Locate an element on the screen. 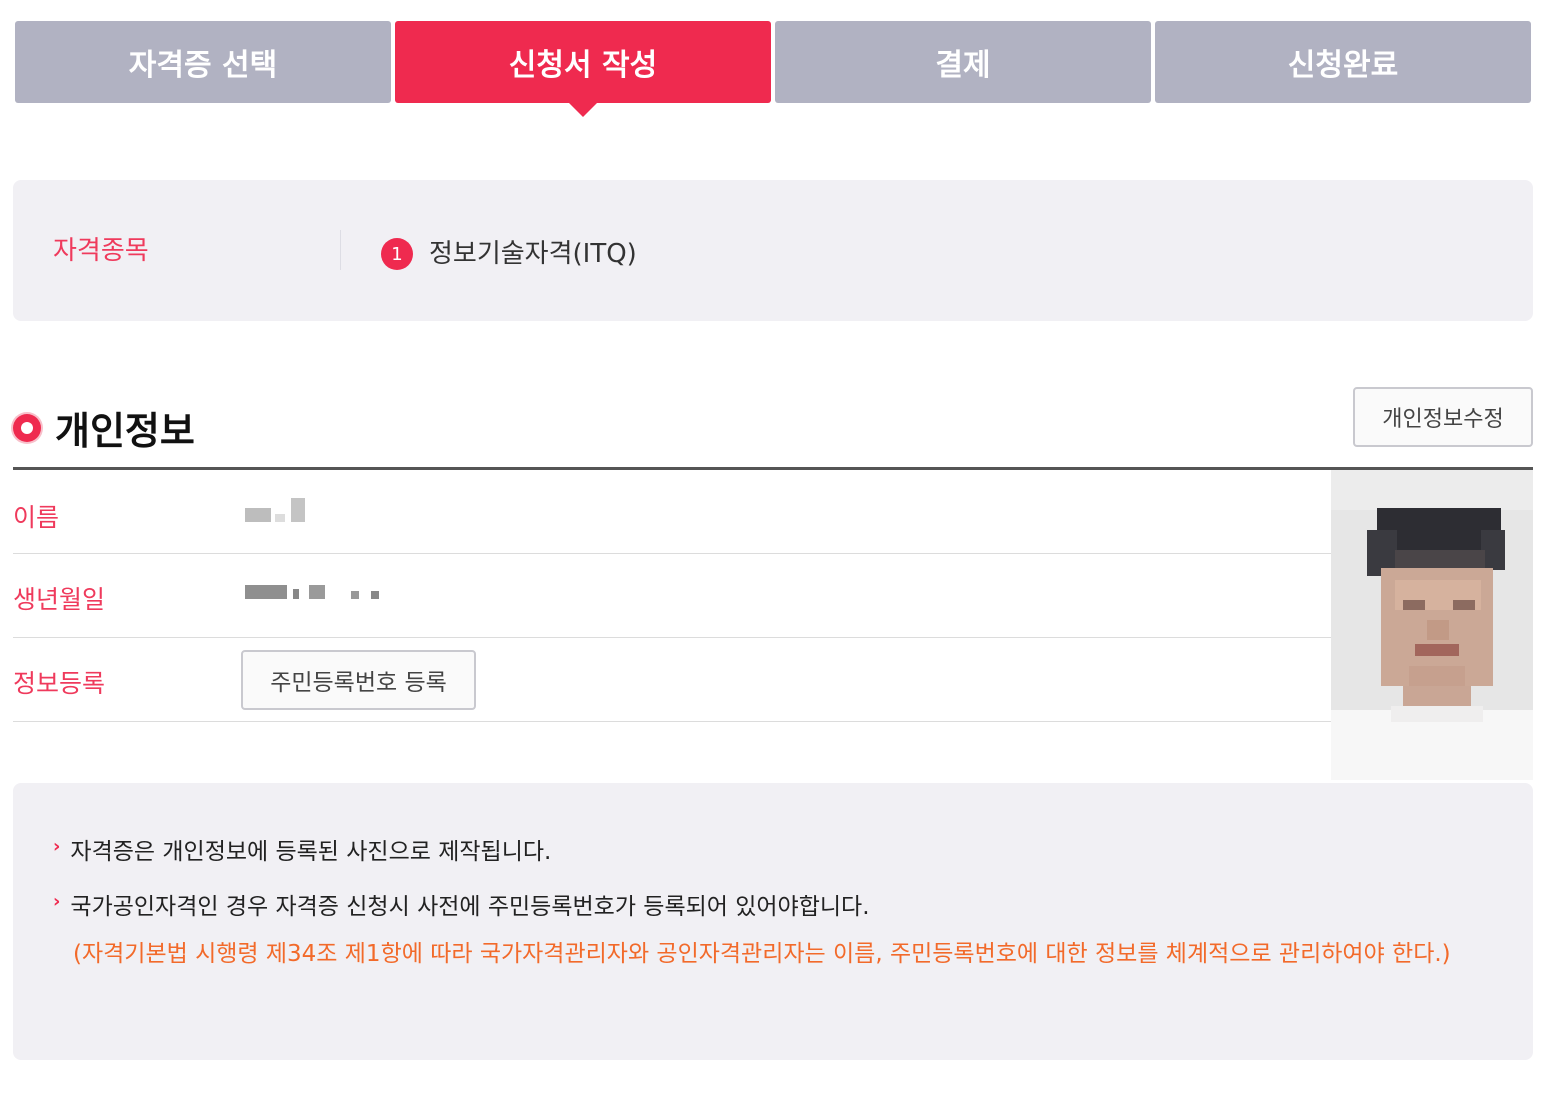  birth-label: 생년월일 is located at coordinates (59, 599).